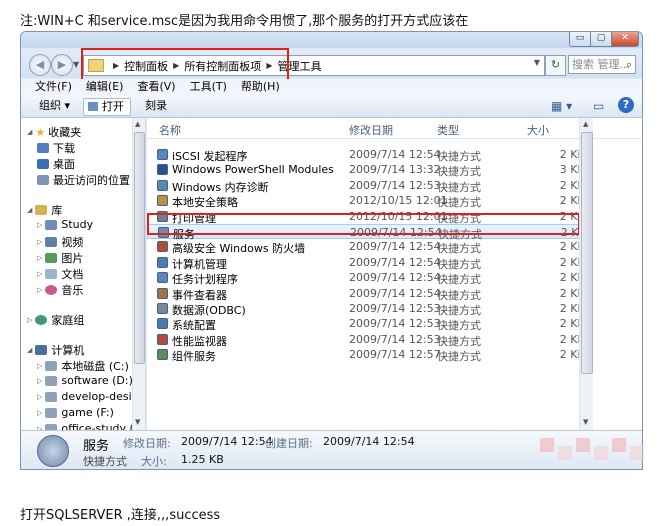 The image size is (660, 526). Describe the element at coordinates (398, 201) in the screenshot. I see `file-date: 2012/10/15 12:01` at that location.